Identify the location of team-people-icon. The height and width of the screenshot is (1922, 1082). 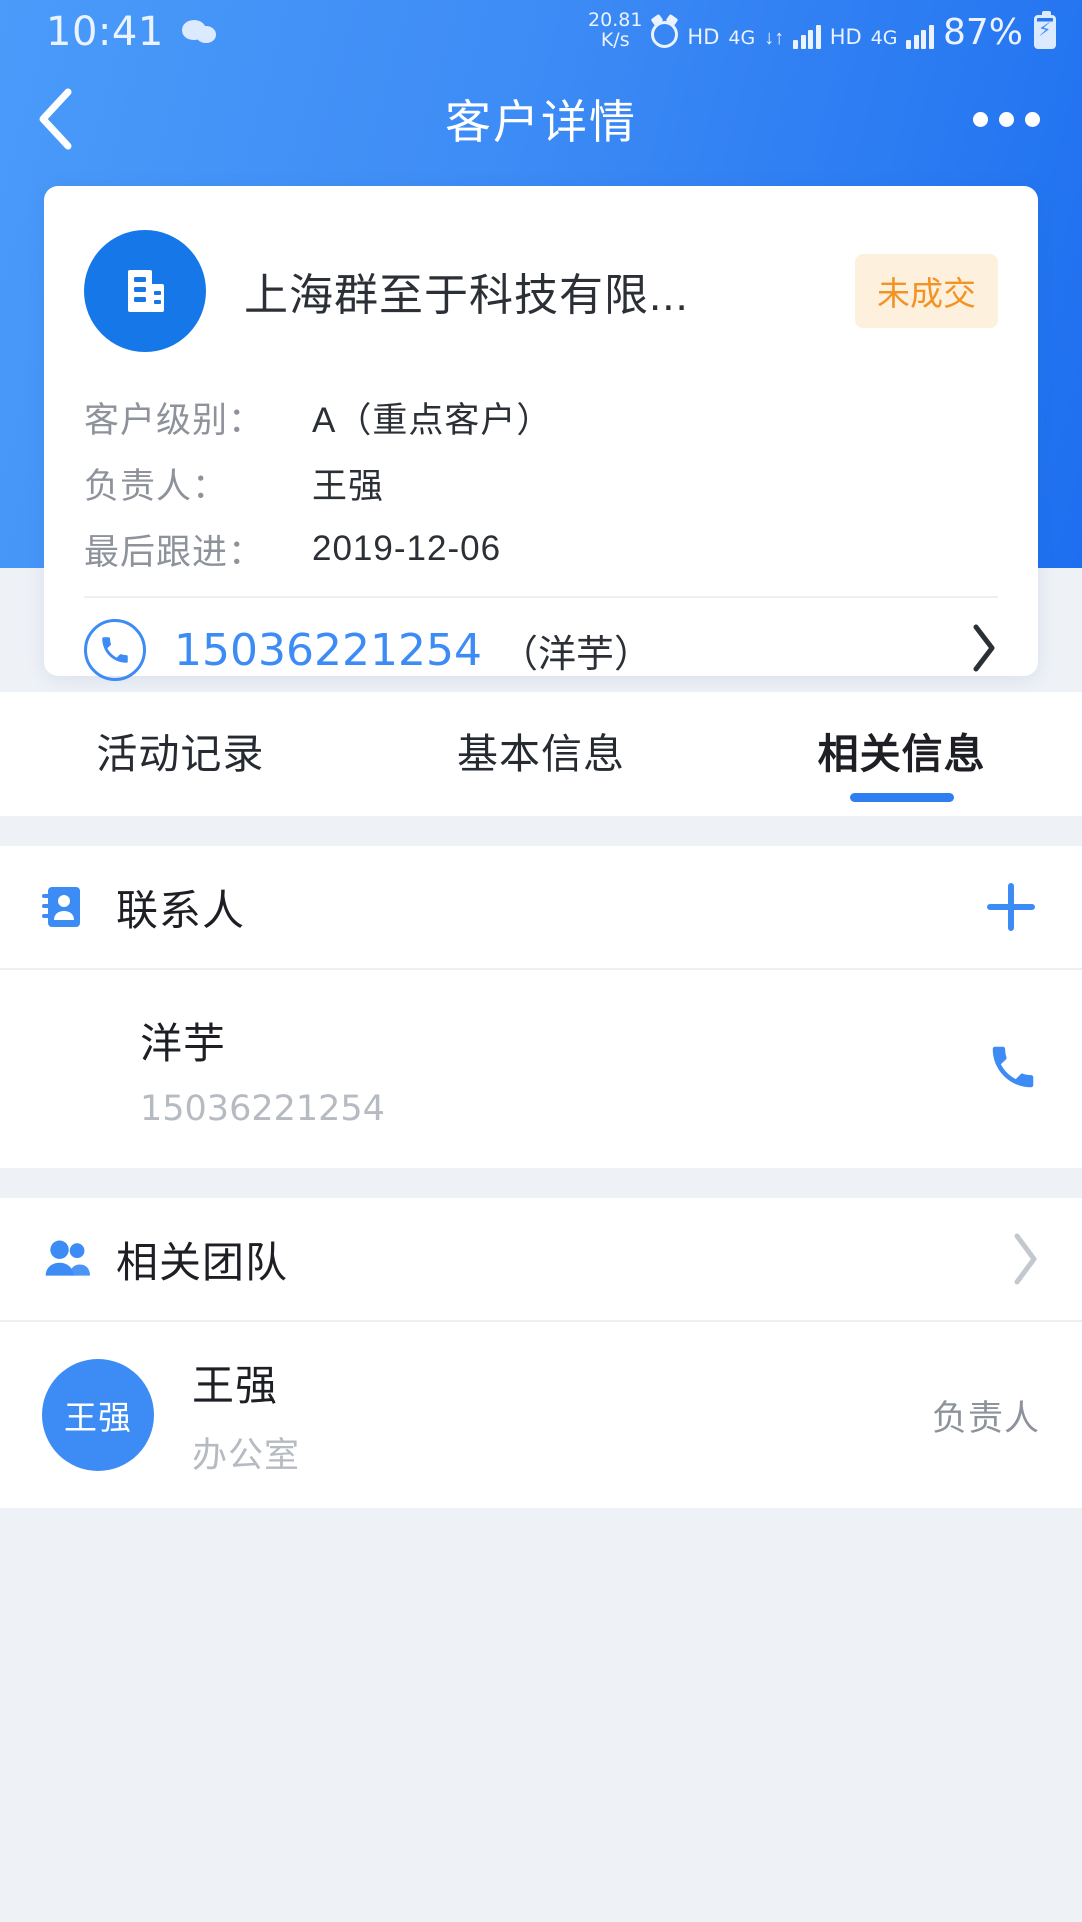
(66, 1259).